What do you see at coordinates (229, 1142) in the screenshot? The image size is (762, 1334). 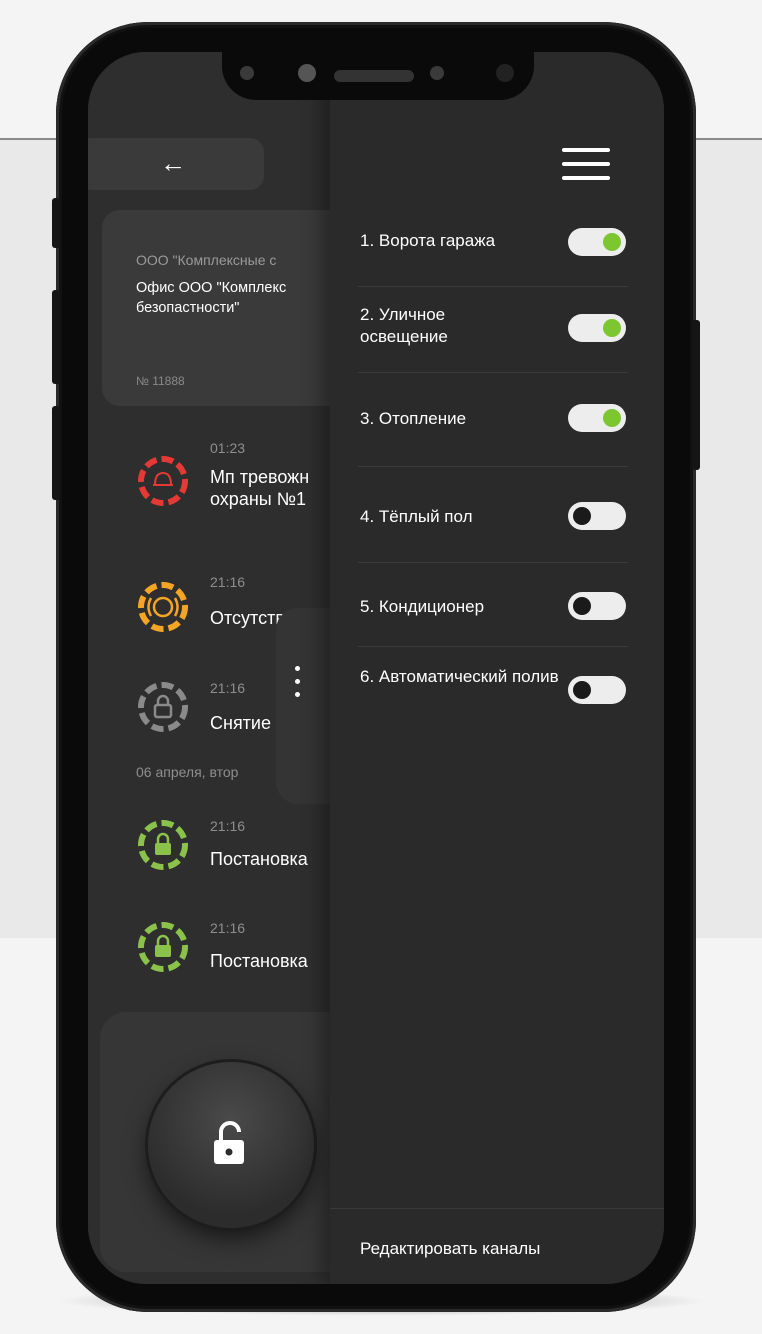 I see `unlock-icon` at bounding box center [229, 1142].